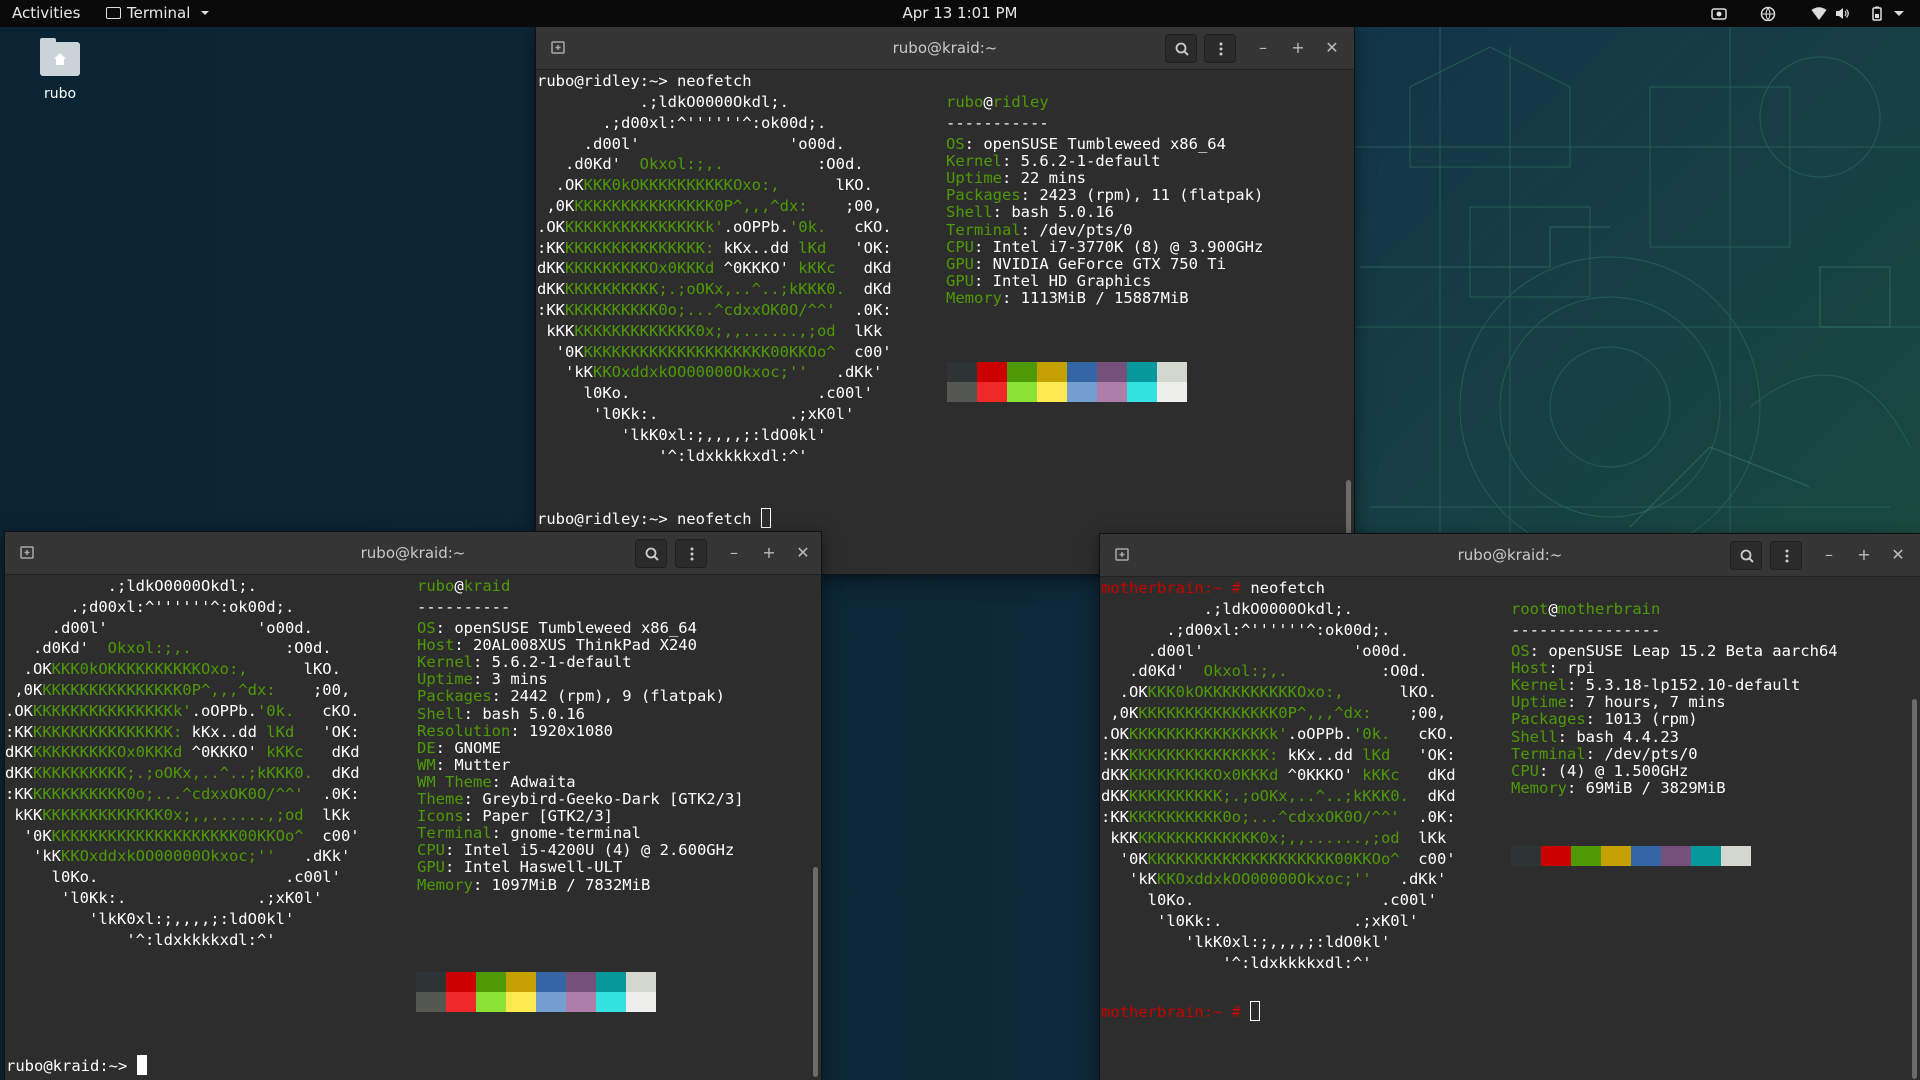 The image size is (1920, 1080). Describe the element at coordinates (644, 268) in the screenshot. I see `logo-segment: KKKKKKKKKOx0KKKd` at that location.